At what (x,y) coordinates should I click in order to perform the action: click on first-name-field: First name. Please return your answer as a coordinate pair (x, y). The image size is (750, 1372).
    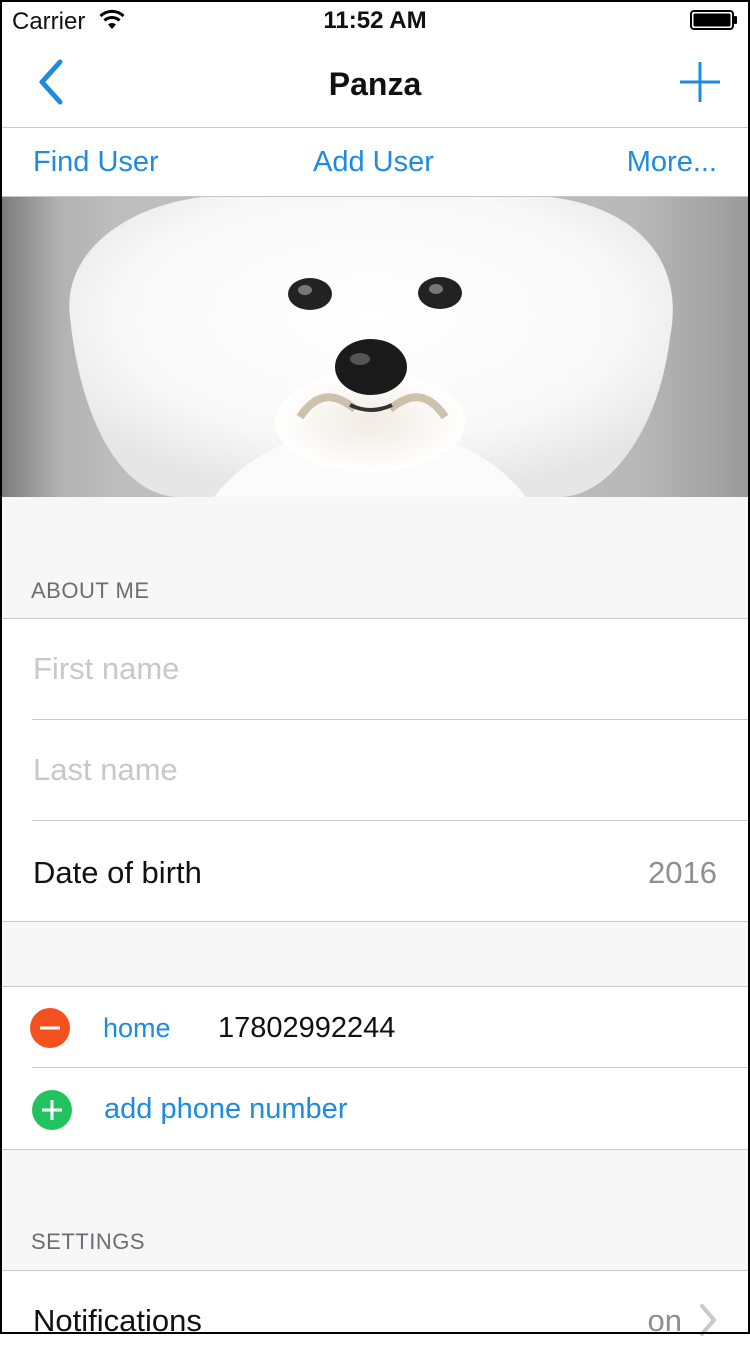
    Looking at the image, I should click on (106, 669).